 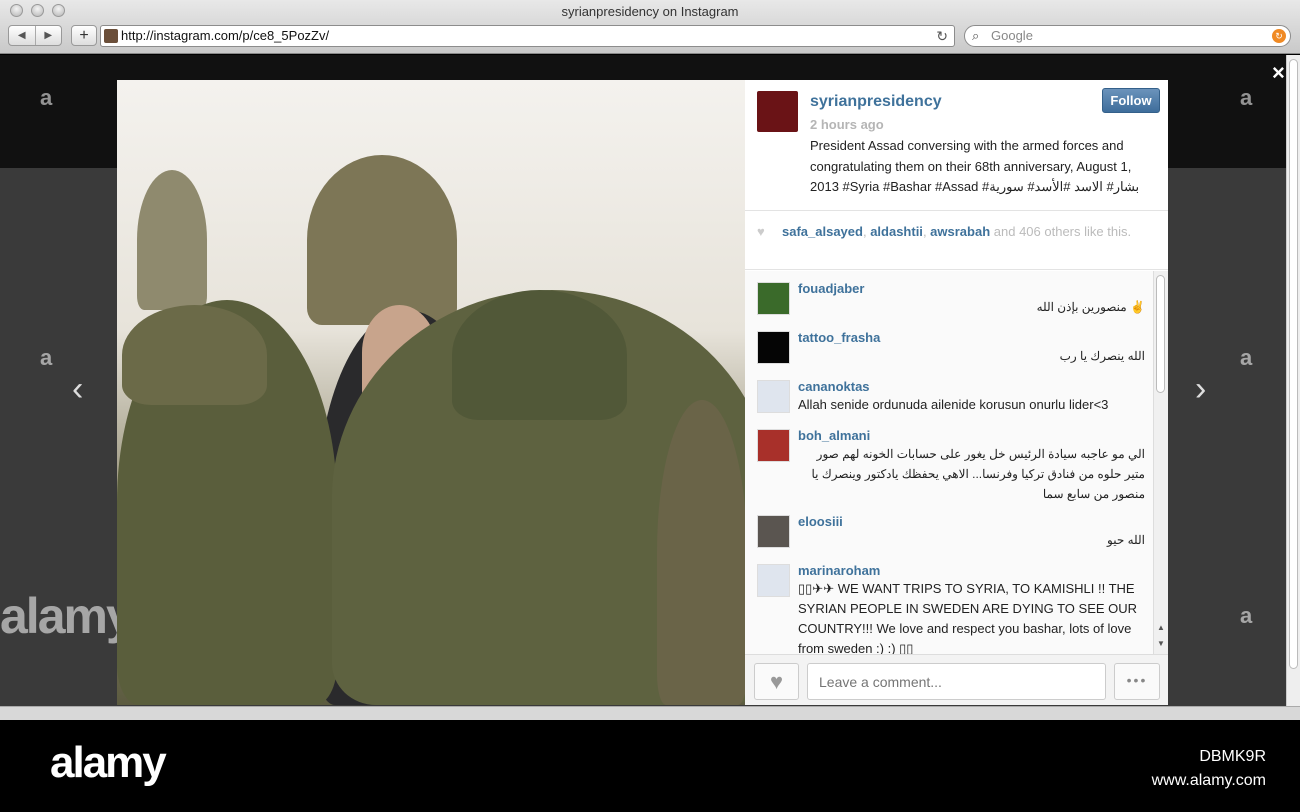 I want to click on comment-item: tattoo_frasha الله ينصرك يا رب, so click(x=949, y=344).